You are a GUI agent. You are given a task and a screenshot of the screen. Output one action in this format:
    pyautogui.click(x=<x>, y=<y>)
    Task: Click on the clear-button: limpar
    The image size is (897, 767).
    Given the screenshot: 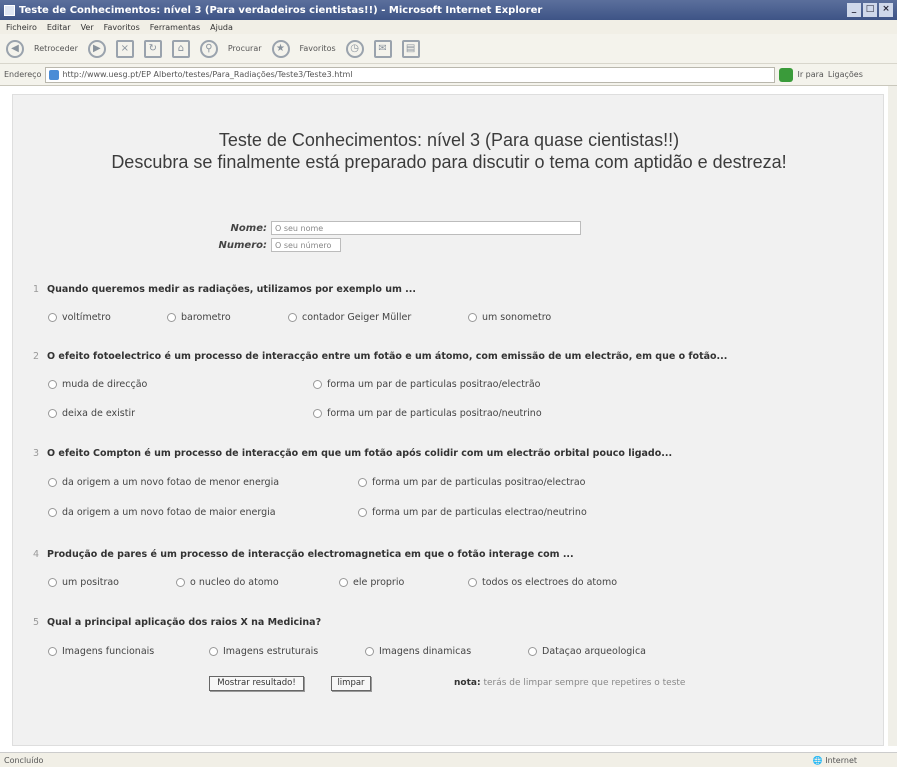 What is the action you would take?
    pyautogui.click(x=351, y=683)
    